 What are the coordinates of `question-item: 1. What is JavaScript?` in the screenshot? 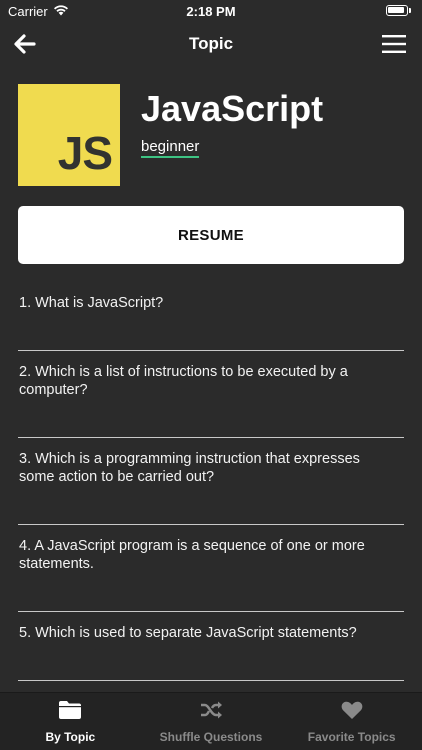 It's located at (211, 316).